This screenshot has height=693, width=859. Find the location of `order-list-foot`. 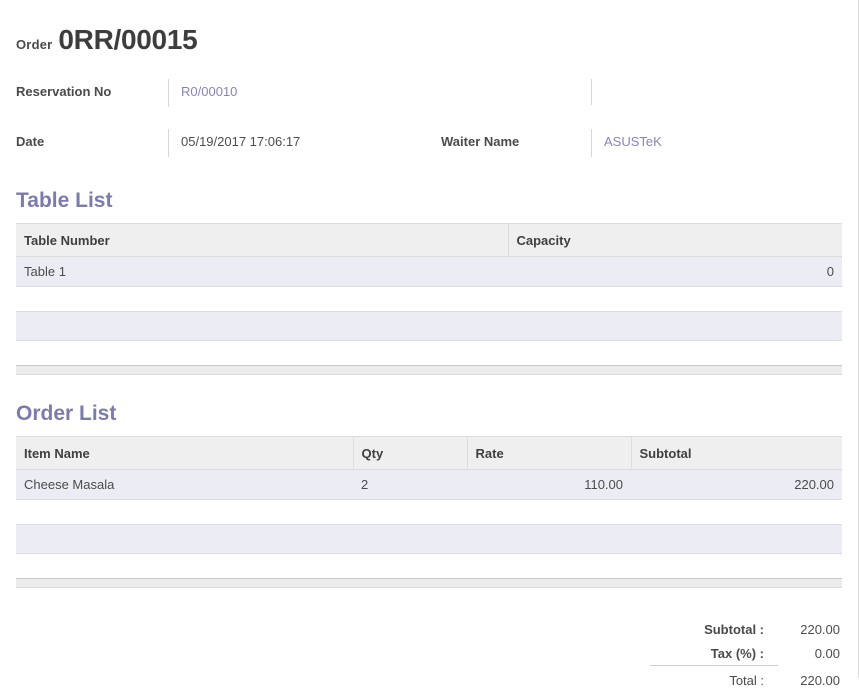

order-list-foot is located at coordinates (429, 583).